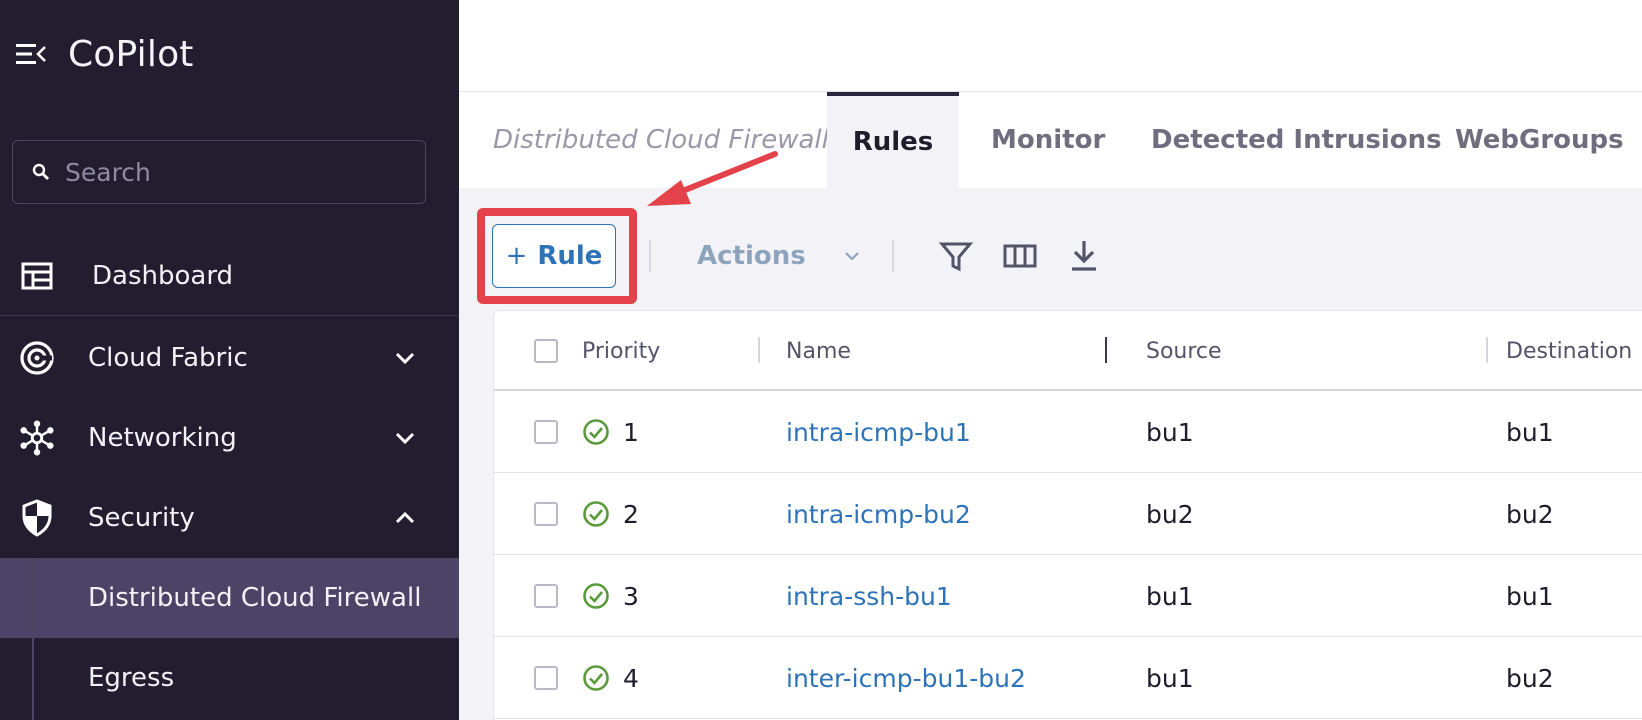  I want to click on search-box, so click(219, 172).